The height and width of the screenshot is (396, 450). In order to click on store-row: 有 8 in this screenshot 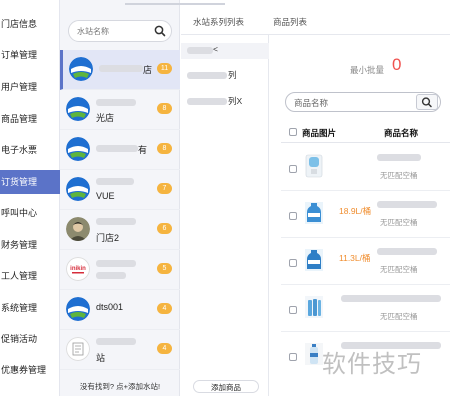, I will do `click(120, 150)`.